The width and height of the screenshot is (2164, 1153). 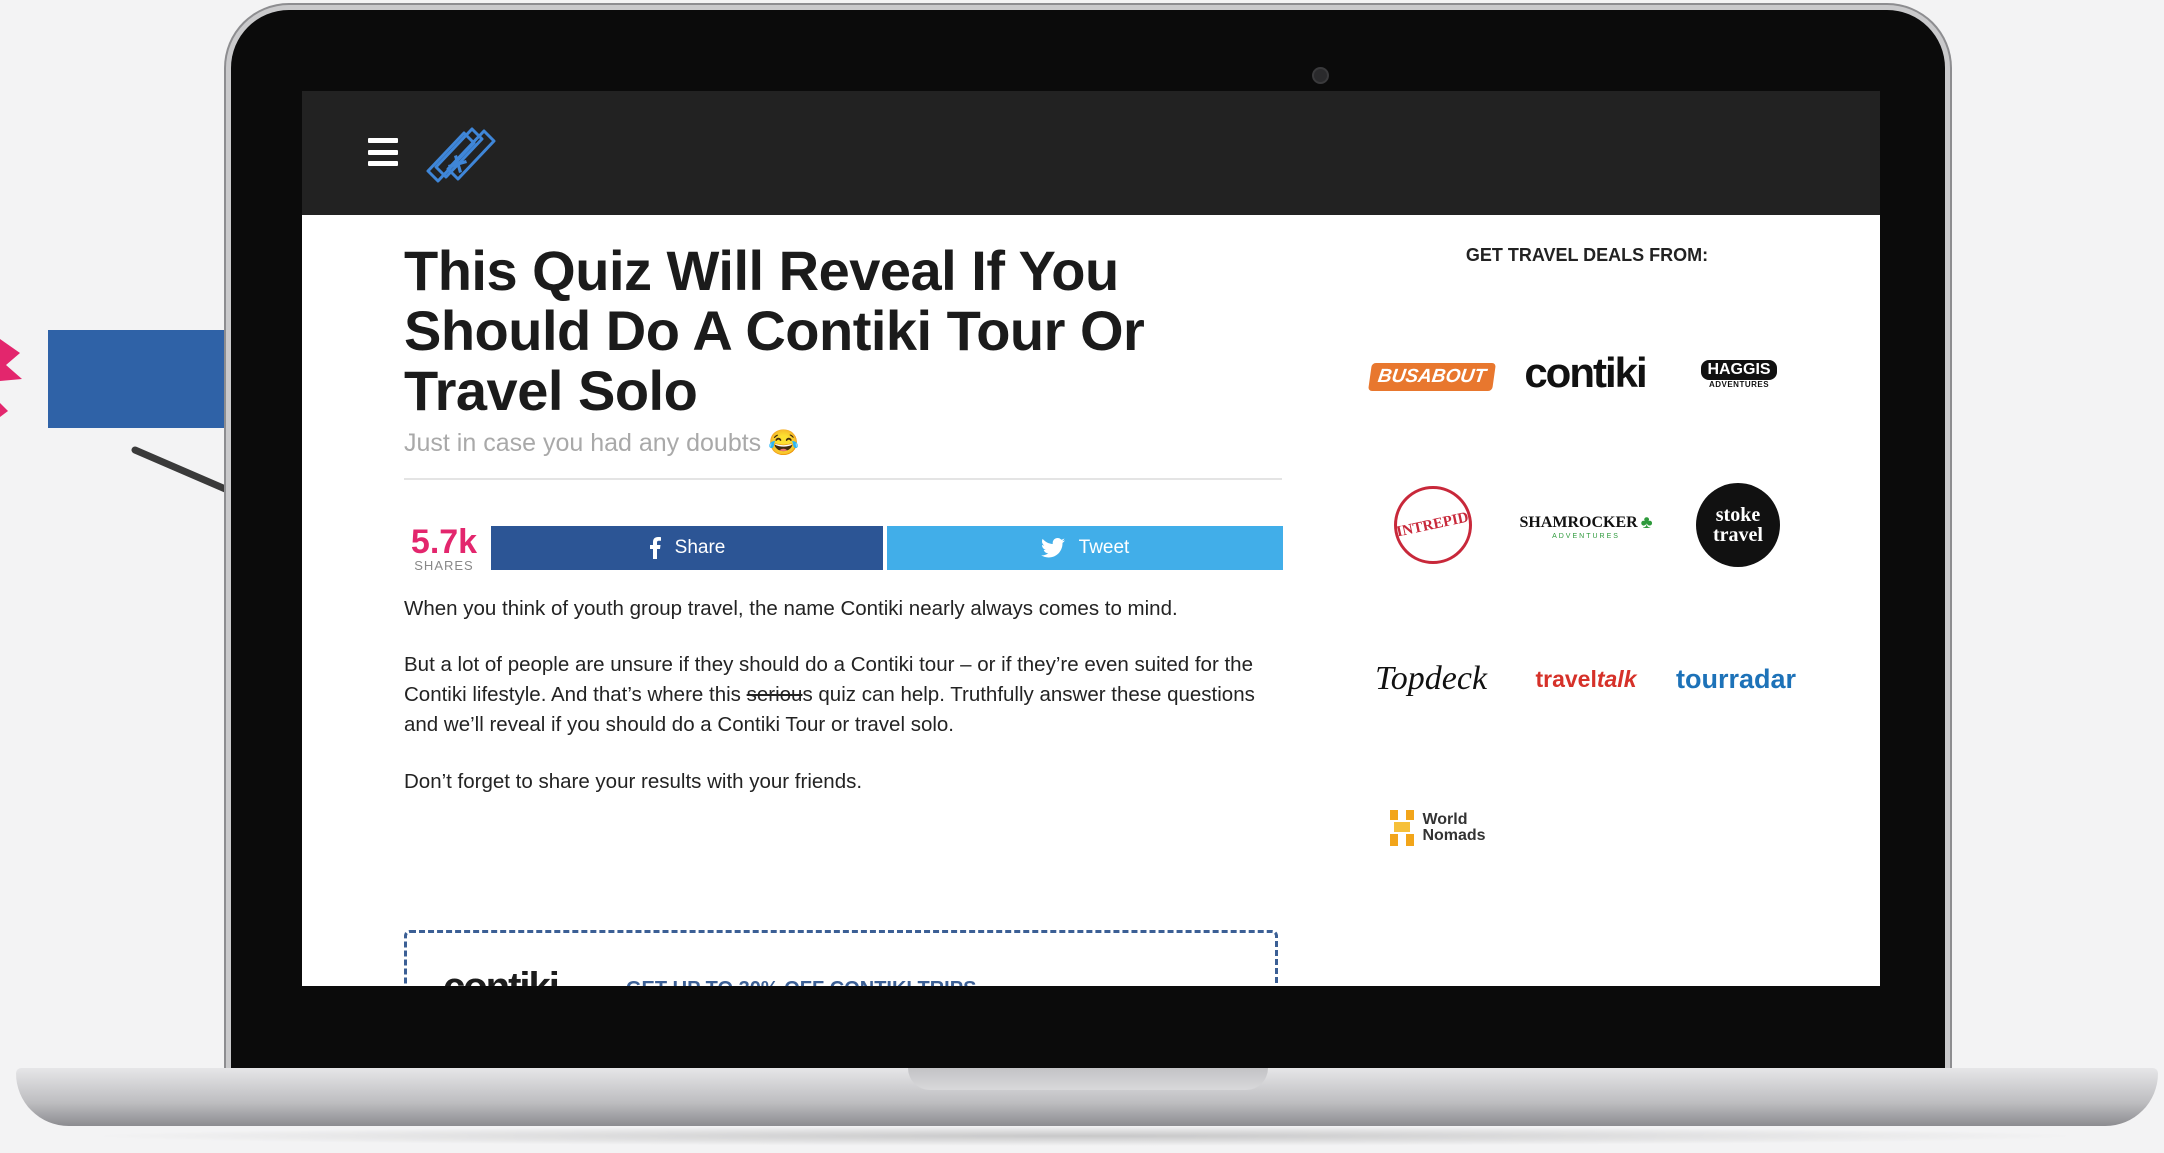 I want to click on partner-shamrocker-logo: SHAMROCKER ♣ ADVENTURES, so click(x=1586, y=526).